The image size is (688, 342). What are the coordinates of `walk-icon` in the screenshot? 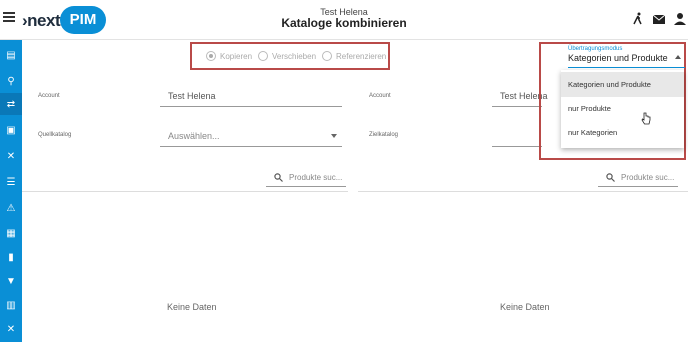 It's located at (638, 19).